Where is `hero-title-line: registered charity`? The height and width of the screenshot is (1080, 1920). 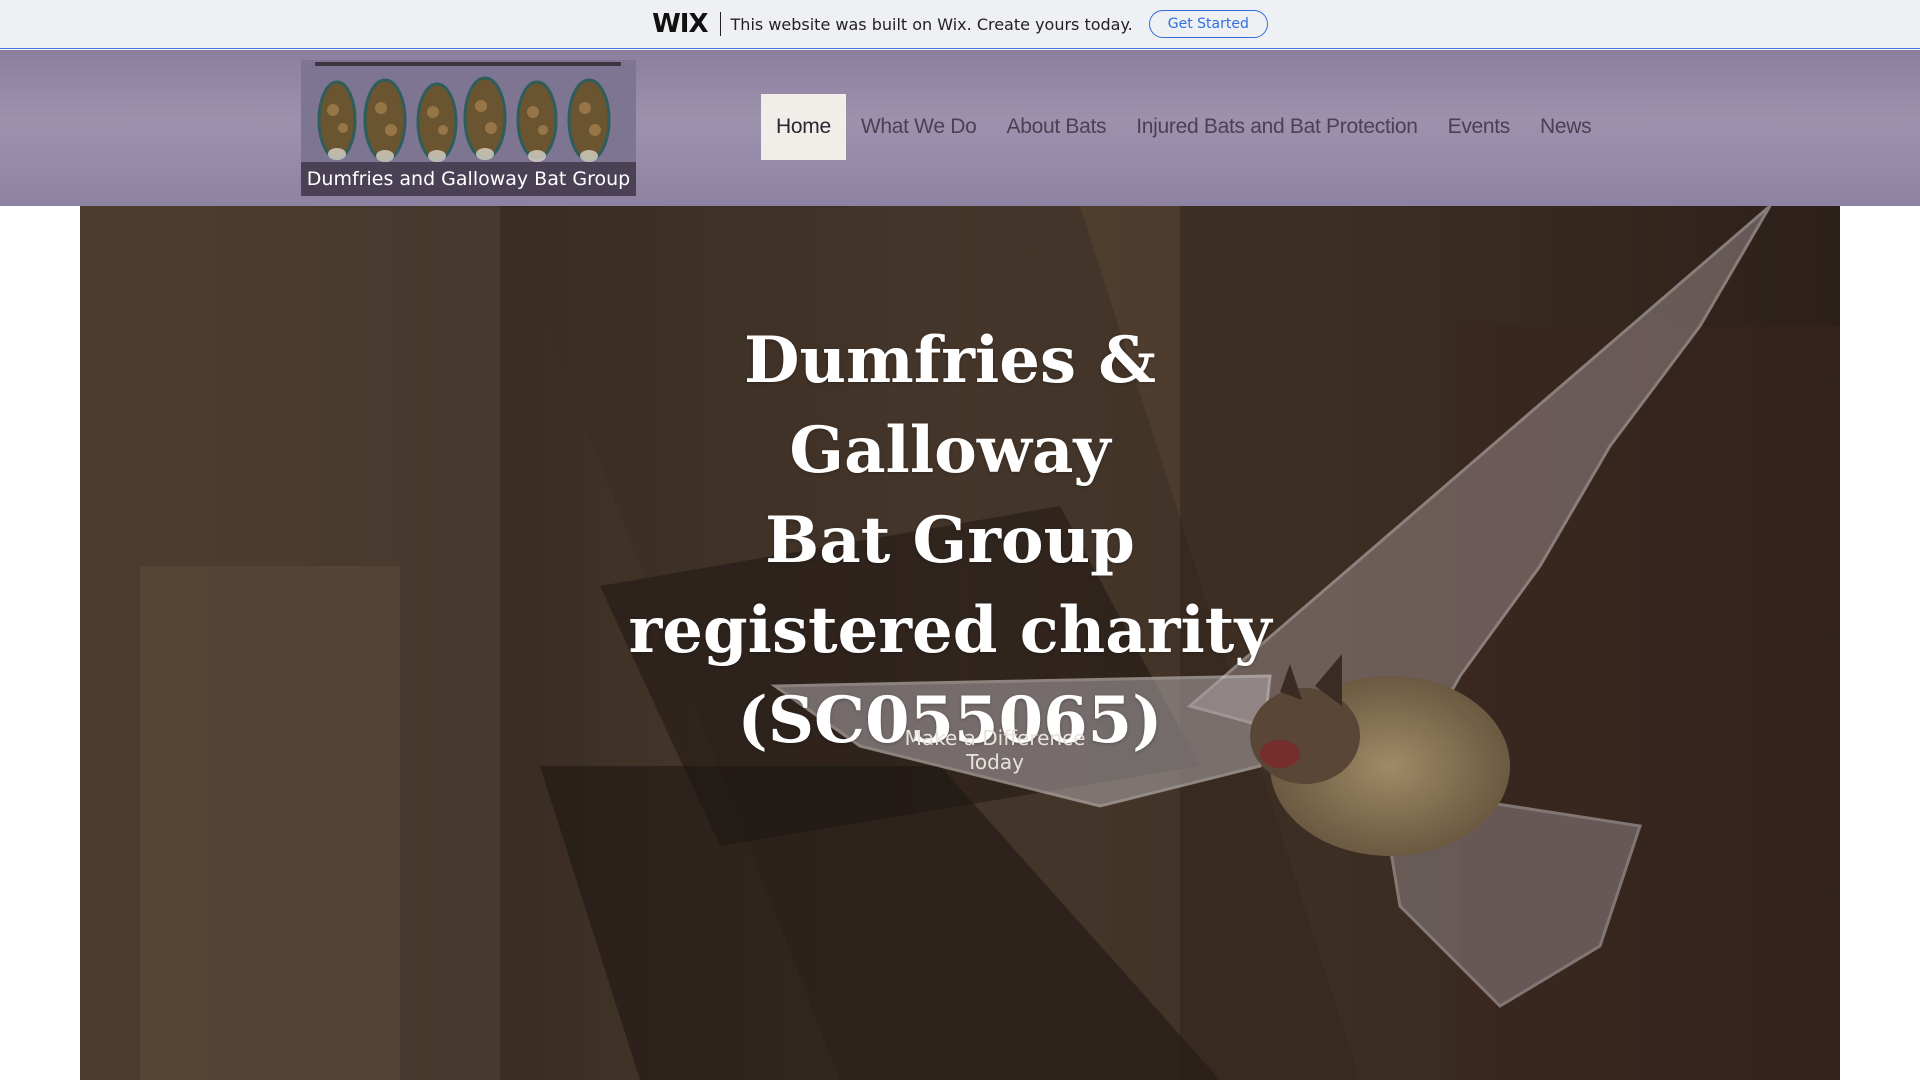 hero-title-line: registered charity is located at coordinates (950, 630).